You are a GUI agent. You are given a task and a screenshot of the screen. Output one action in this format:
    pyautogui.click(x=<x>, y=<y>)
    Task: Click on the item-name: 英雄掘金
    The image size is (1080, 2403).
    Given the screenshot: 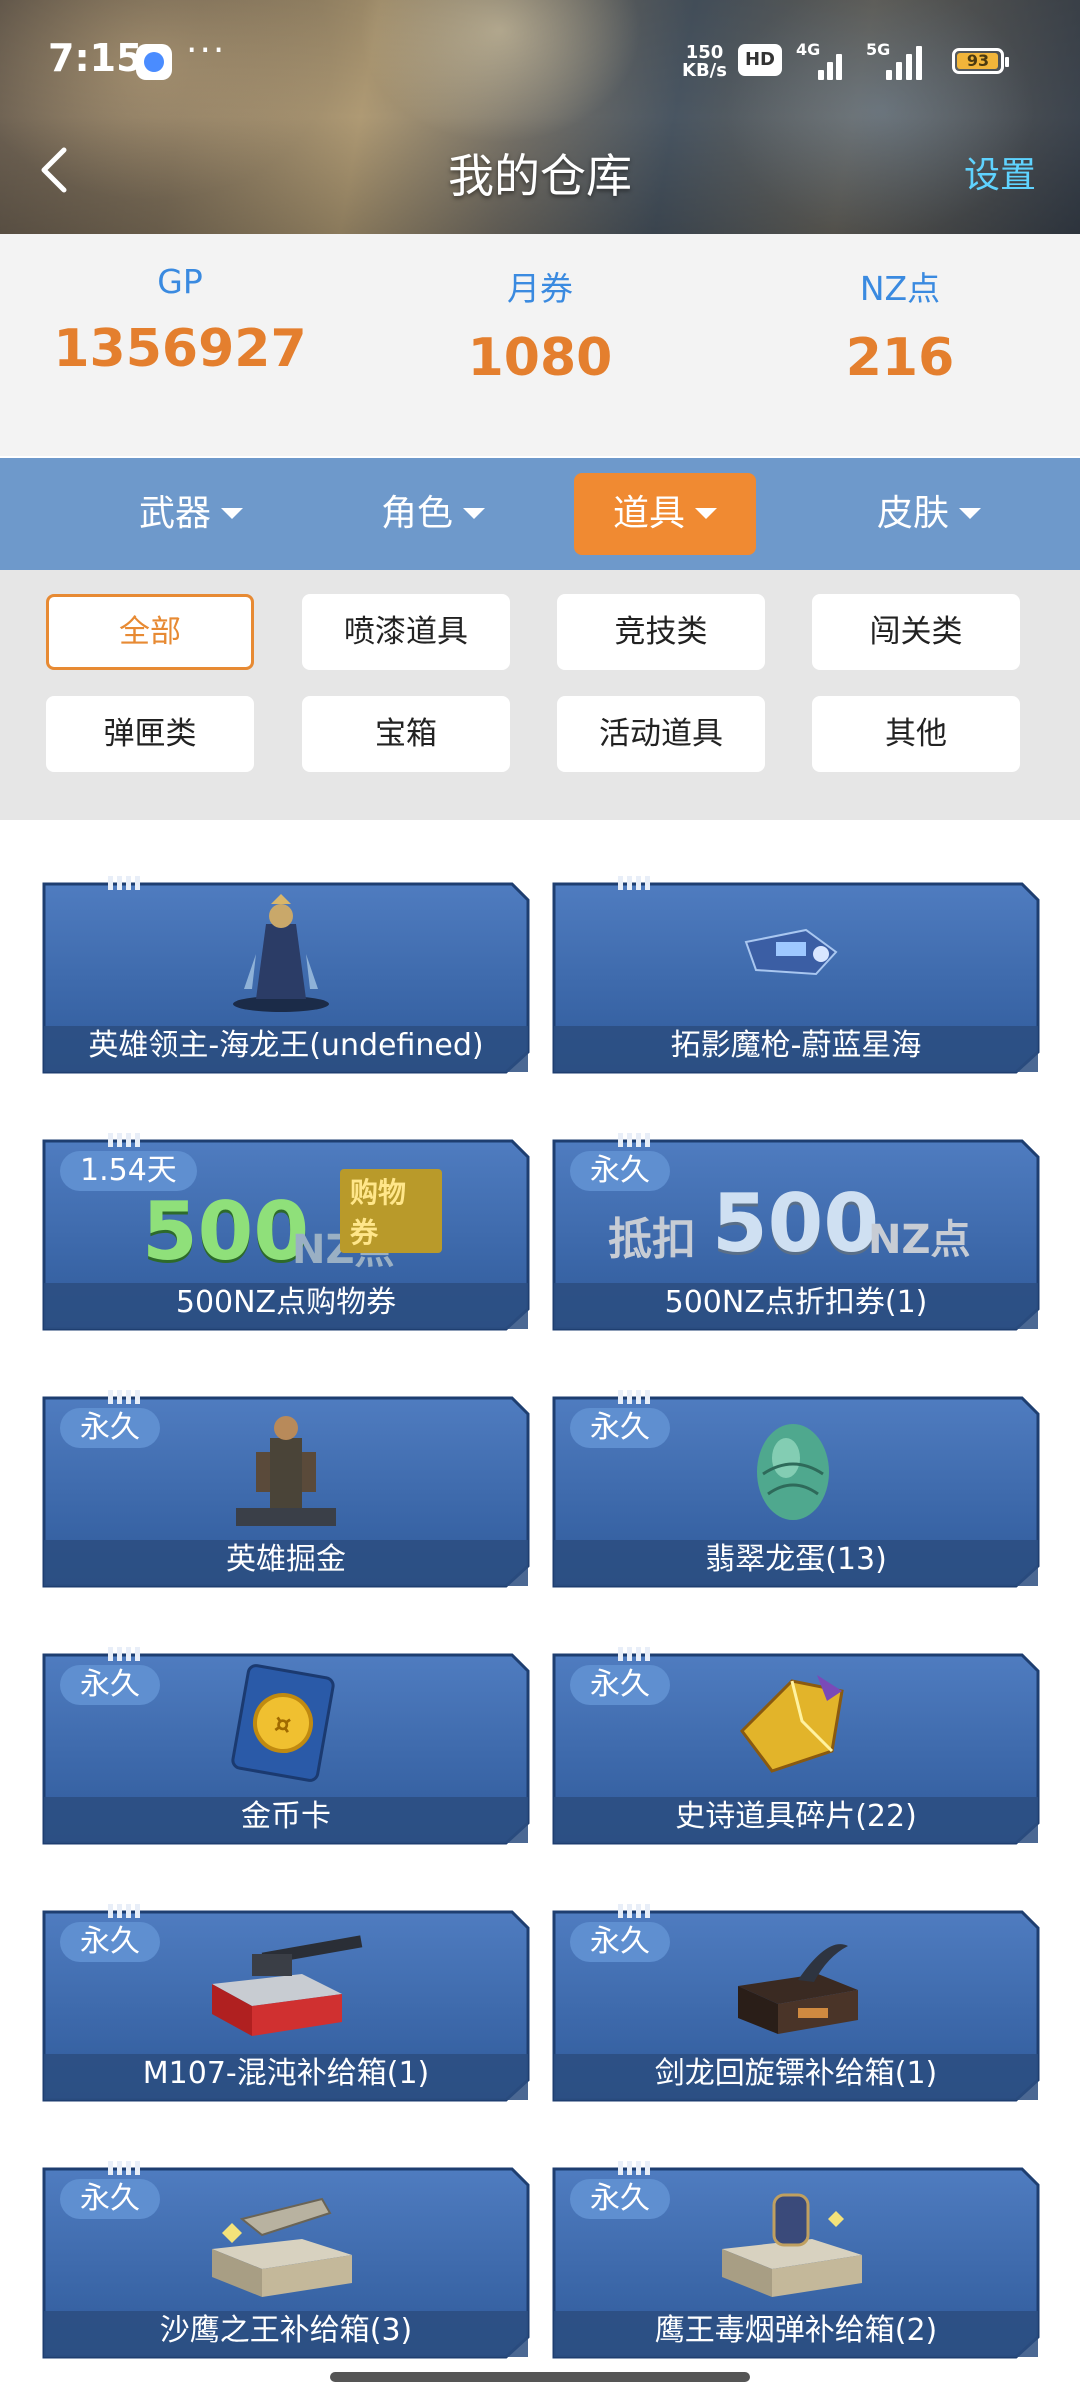 What is the action you would take?
    pyautogui.click(x=286, y=1559)
    